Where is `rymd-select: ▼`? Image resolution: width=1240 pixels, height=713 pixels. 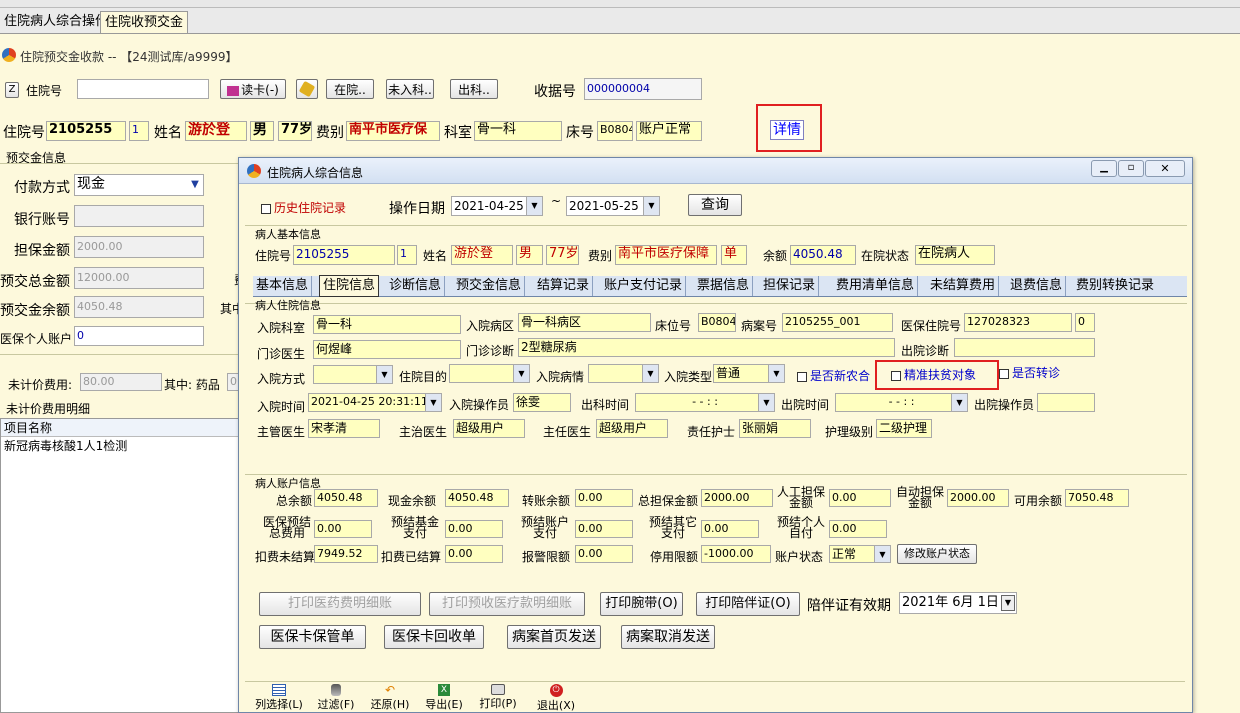 rymd-select: ▼ is located at coordinates (489, 373).